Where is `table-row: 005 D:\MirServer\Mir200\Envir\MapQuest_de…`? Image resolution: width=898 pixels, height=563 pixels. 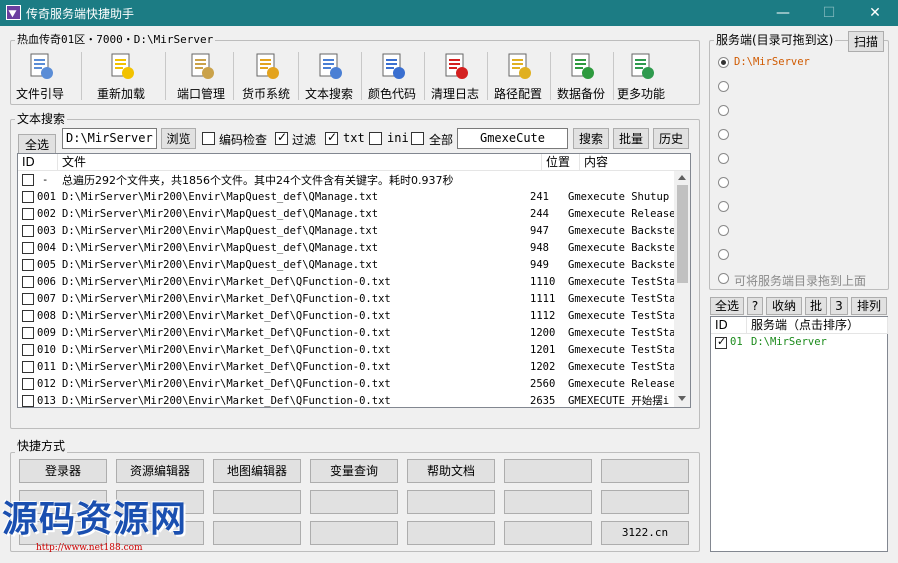 table-row: 005 D:\MirServer\Mir200\Envir\MapQuest_de… is located at coordinates (353, 265).